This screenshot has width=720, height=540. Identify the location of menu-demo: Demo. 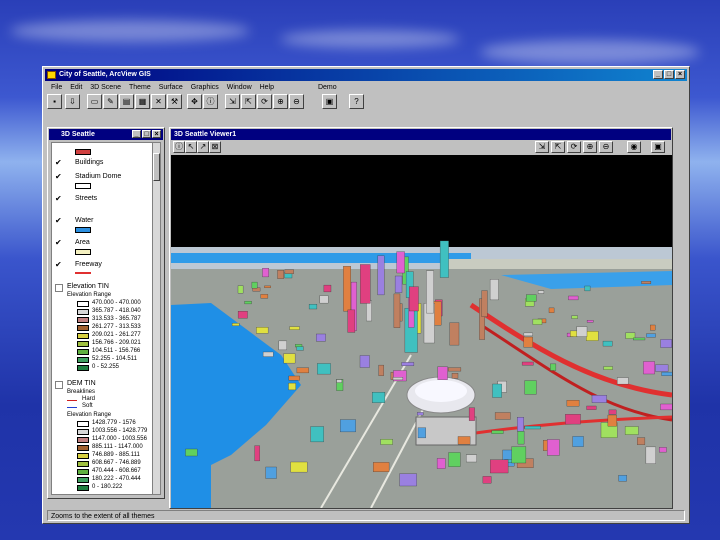
(327, 87).